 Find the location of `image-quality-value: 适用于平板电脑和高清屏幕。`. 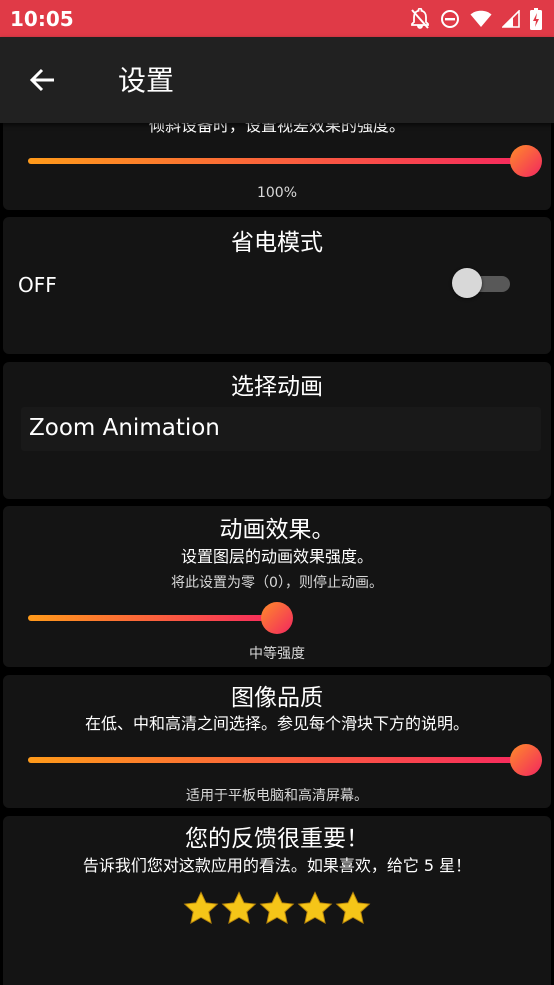

image-quality-value: 适用于平板电脑和高清屏幕。 is located at coordinates (277, 796).